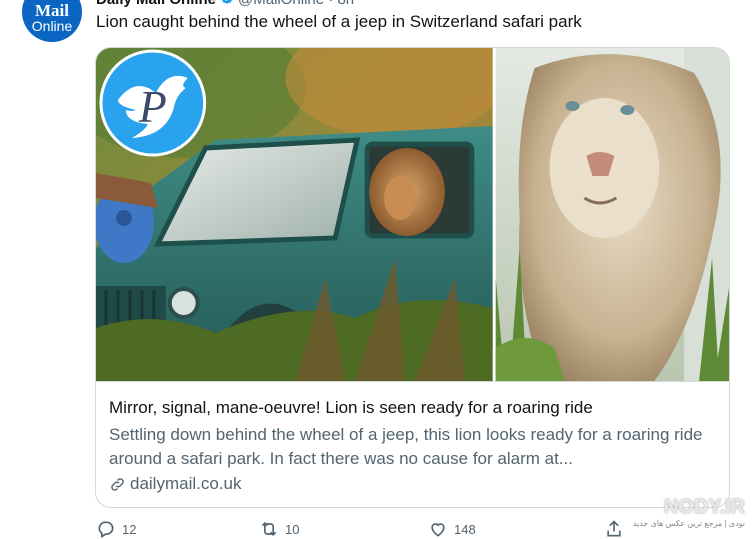  Describe the element at coordinates (269, 529) in the screenshot. I see `retweet-icon` at that location.